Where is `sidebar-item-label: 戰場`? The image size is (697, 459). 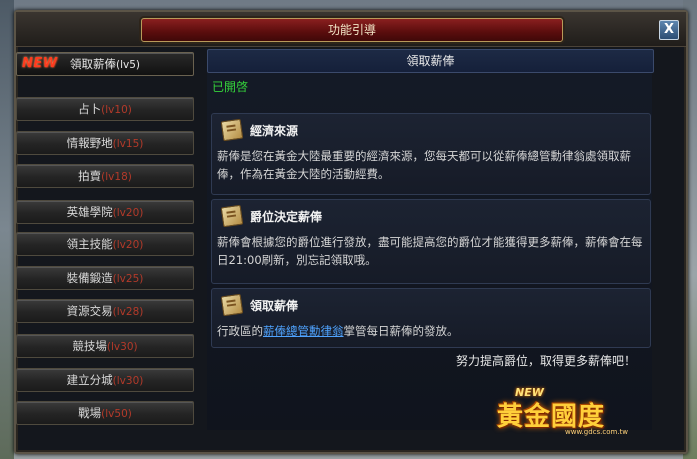 sidebar-item-label: 戰場 is located at coordinates (90, 413).